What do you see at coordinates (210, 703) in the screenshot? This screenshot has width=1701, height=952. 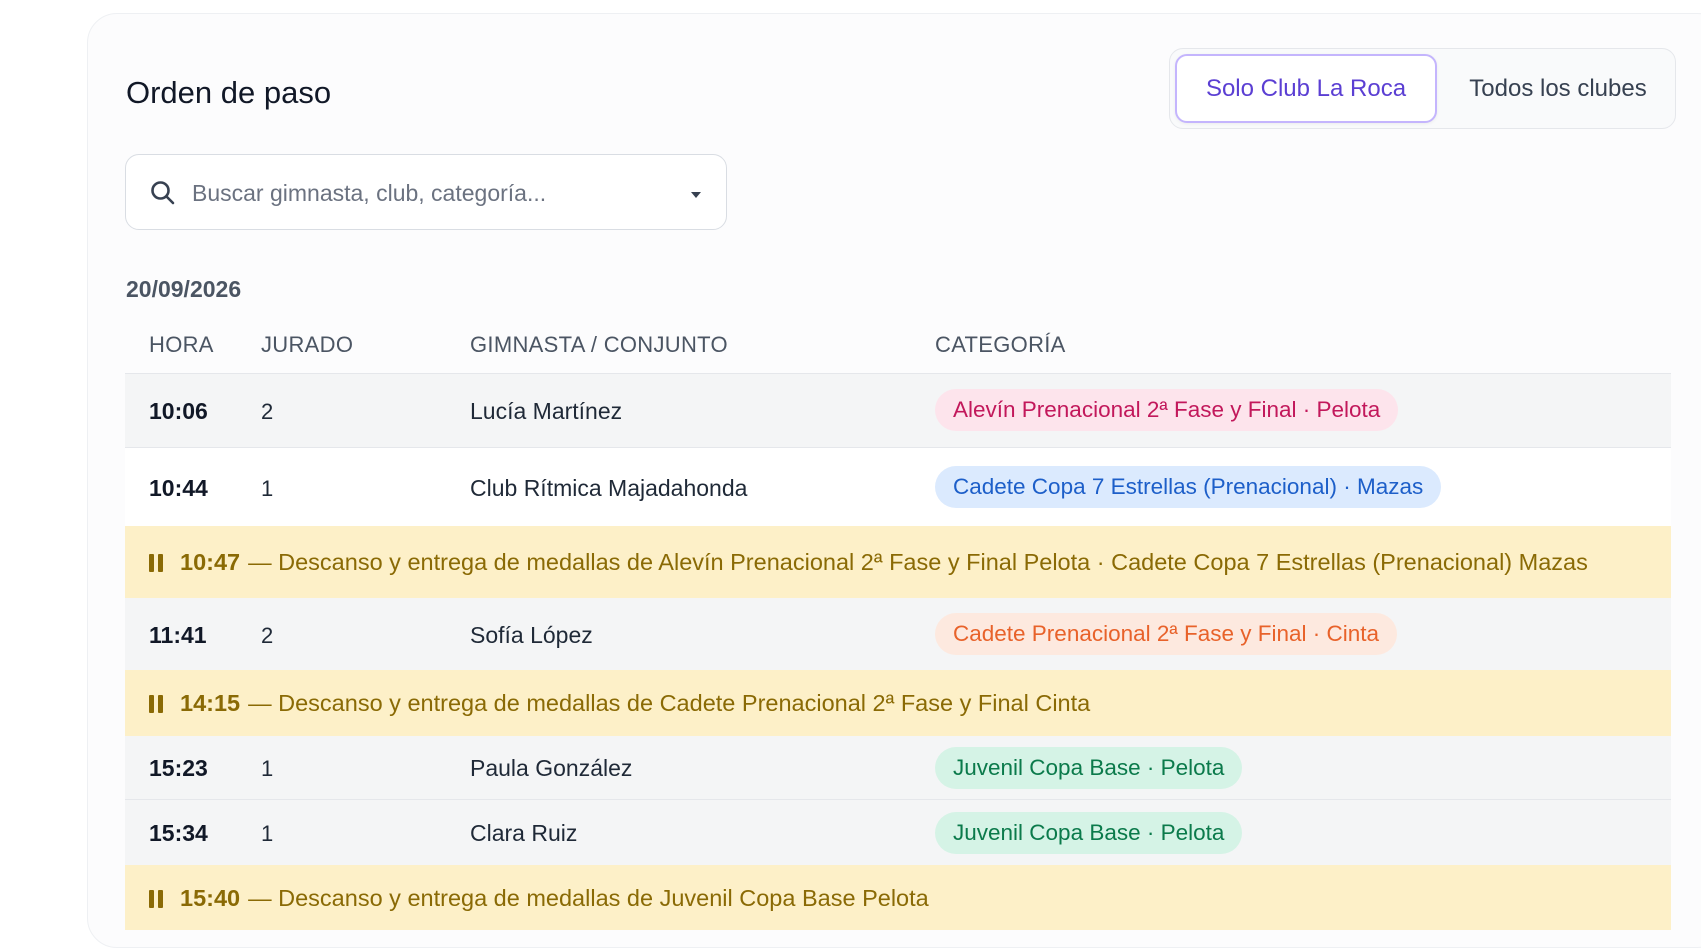 I see `break-time: 14:15` at bounding box center [210, 703].